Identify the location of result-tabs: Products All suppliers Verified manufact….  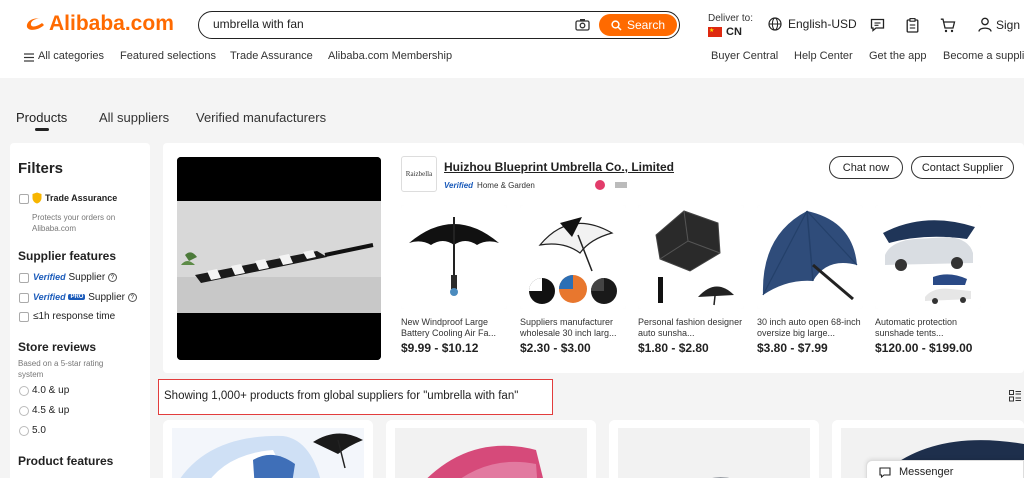
(512, 118).